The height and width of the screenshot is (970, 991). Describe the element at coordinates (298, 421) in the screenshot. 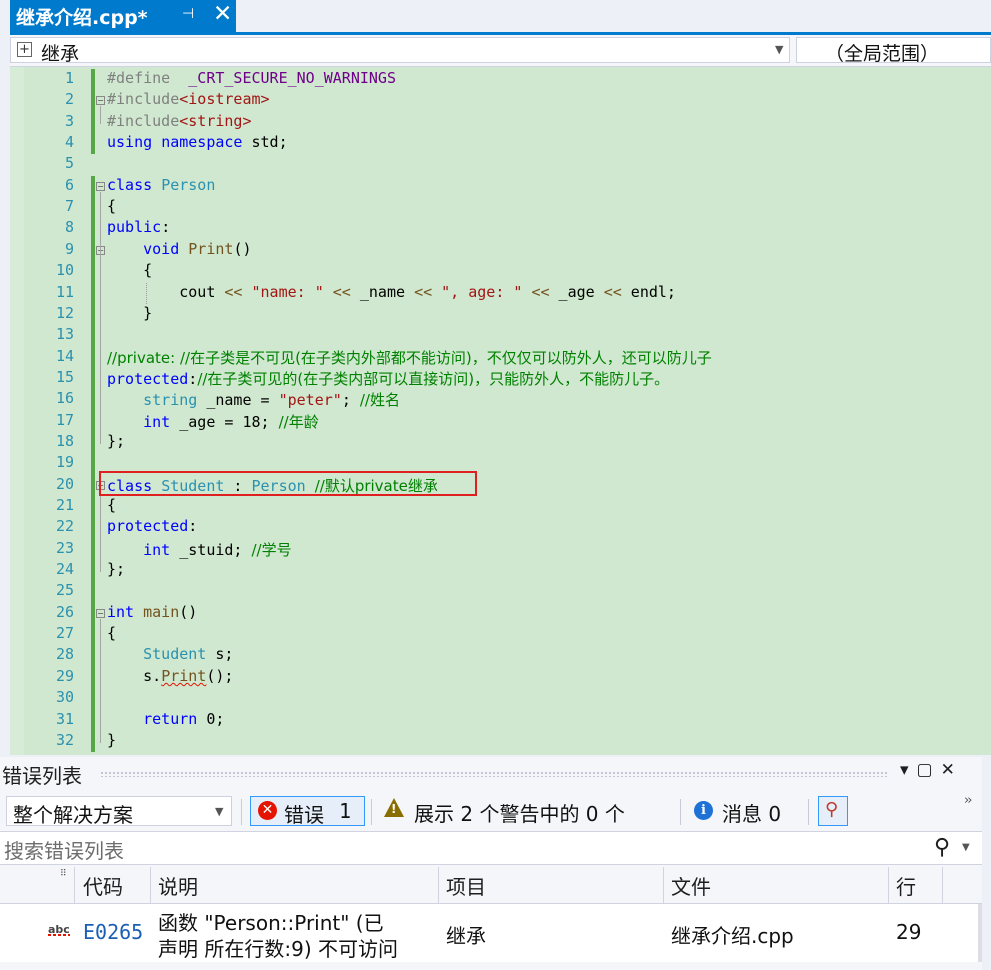

I see `code-token: //年龄` at that location.